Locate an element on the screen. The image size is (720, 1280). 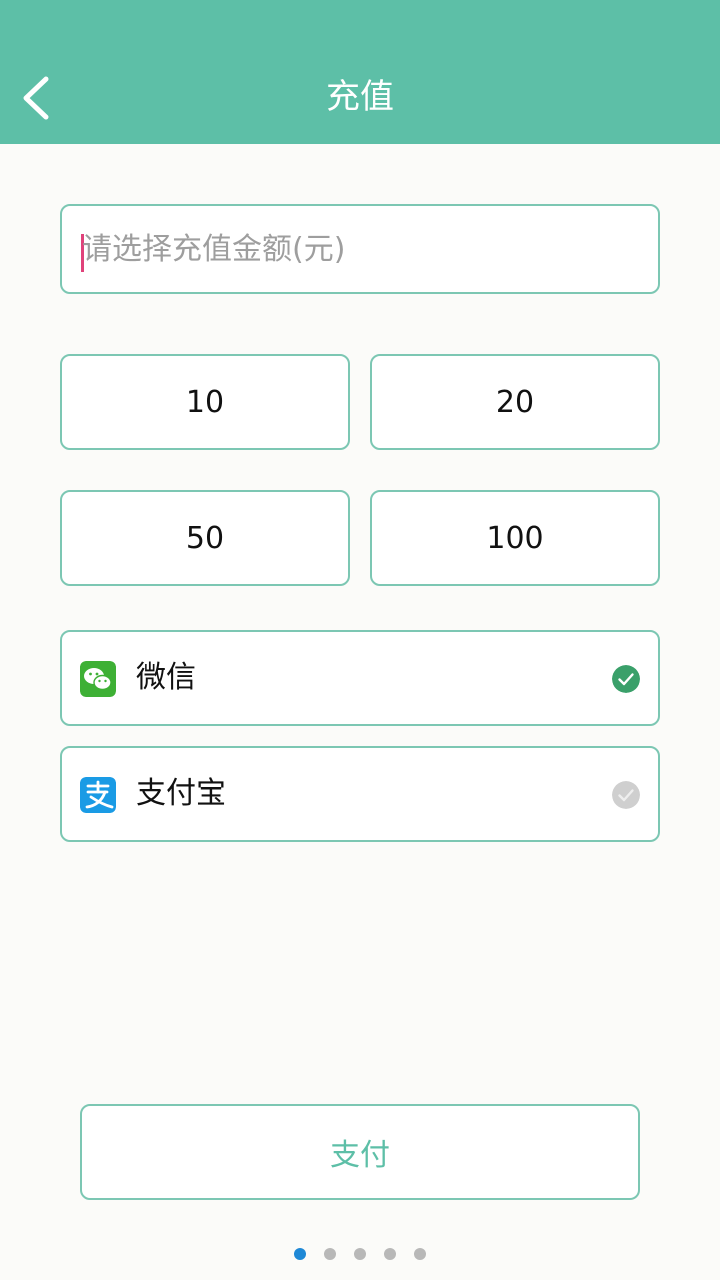
amount-option-20: 20 is located at coordinates (515, 402).